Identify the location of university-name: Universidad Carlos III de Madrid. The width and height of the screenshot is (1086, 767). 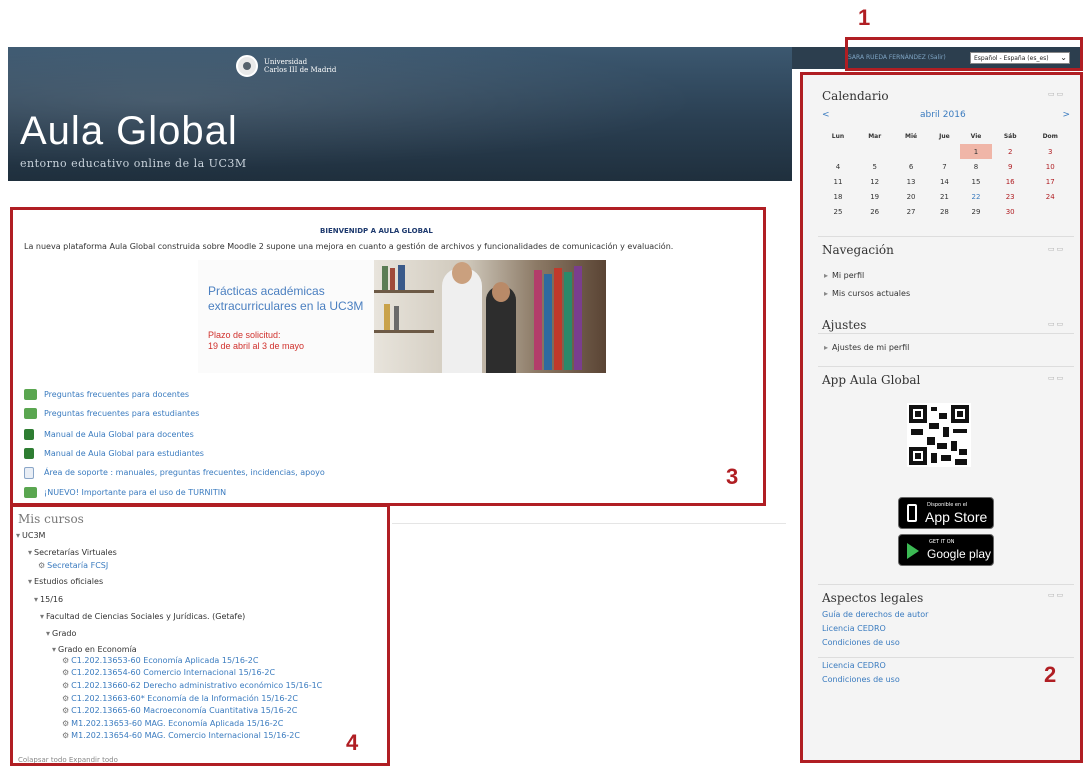
(304, 66).